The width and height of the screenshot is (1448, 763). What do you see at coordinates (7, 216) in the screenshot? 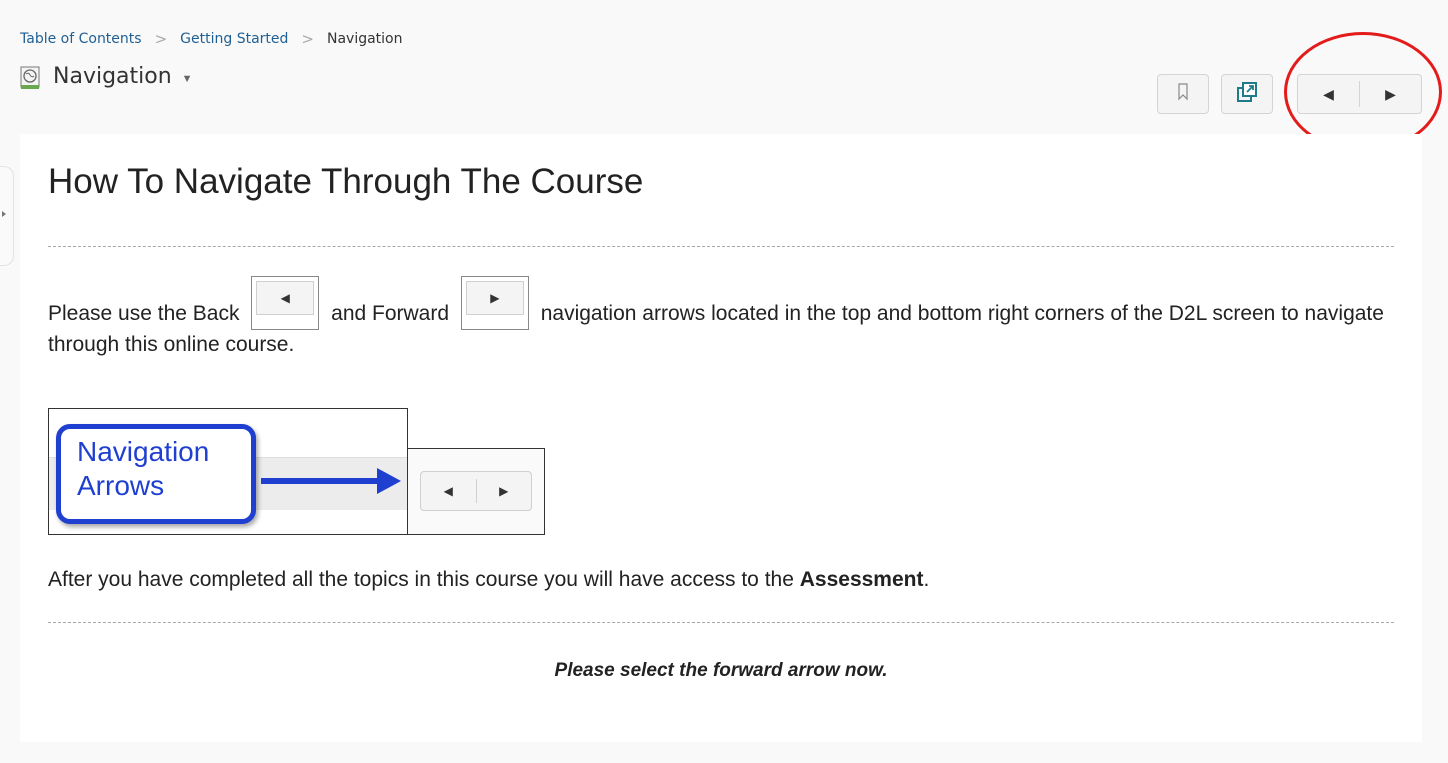
I see `sidebar-toggle` at bounding box center [7, 216].